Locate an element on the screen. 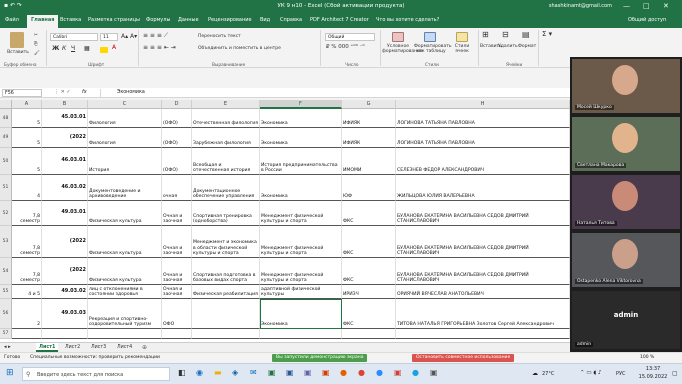 This screenshot has width=682, height=384. row-header: 56 is located at coordinates (6, 314).